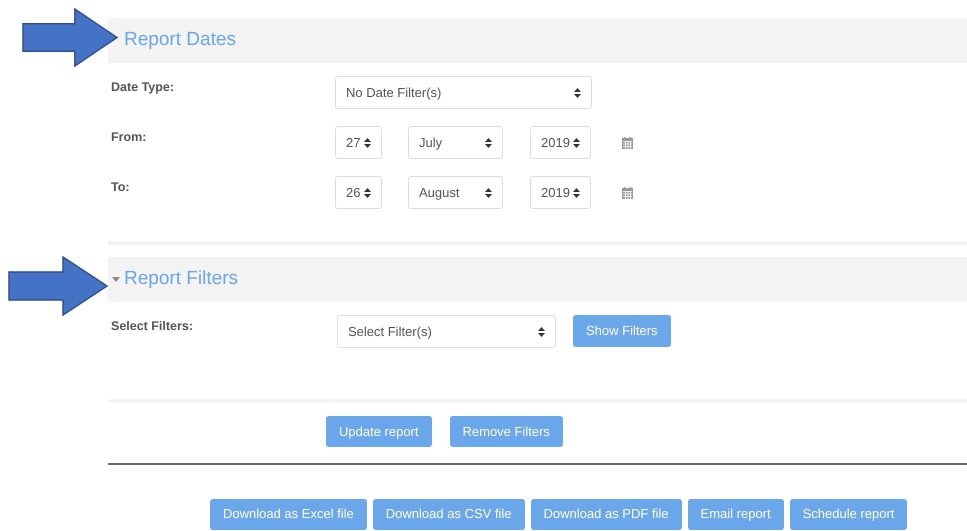 Image resolution: width=967 pixels, height=531 pixels. Describe the element at coordinates (455, 142) in the screenshot. I see `select-field: July` at that location.